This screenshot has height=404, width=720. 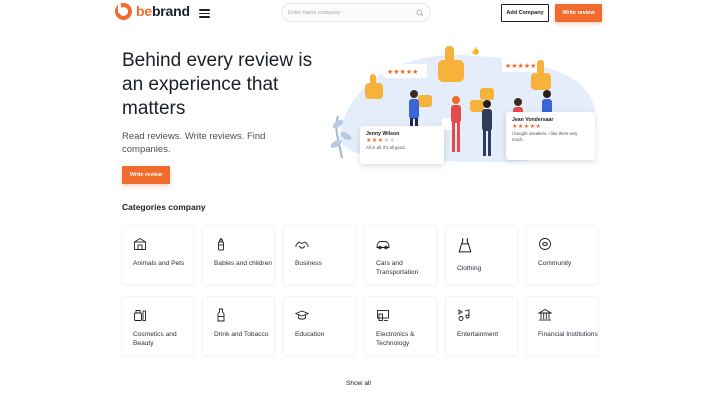 I want to click on category-card-education: Education, so click(x=319, y=326).